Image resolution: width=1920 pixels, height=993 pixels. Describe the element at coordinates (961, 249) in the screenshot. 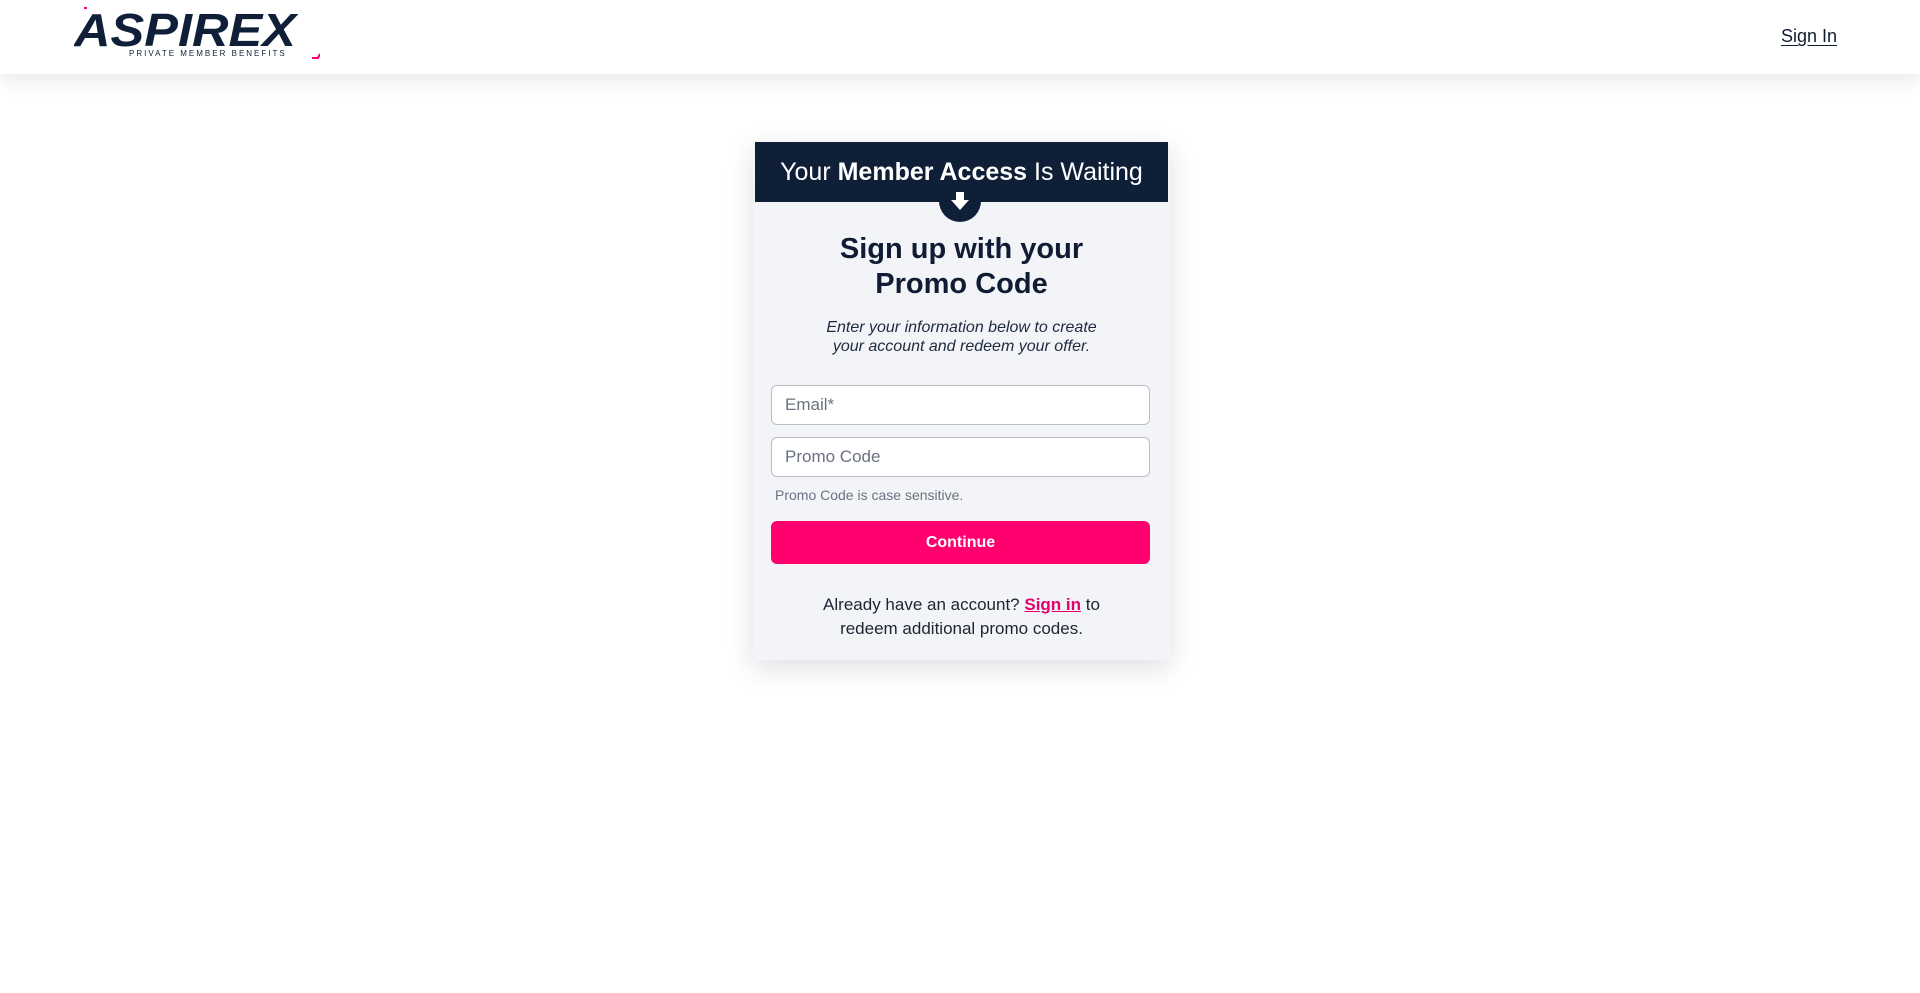

I see `title-line-1: Sign up with your` at that location.